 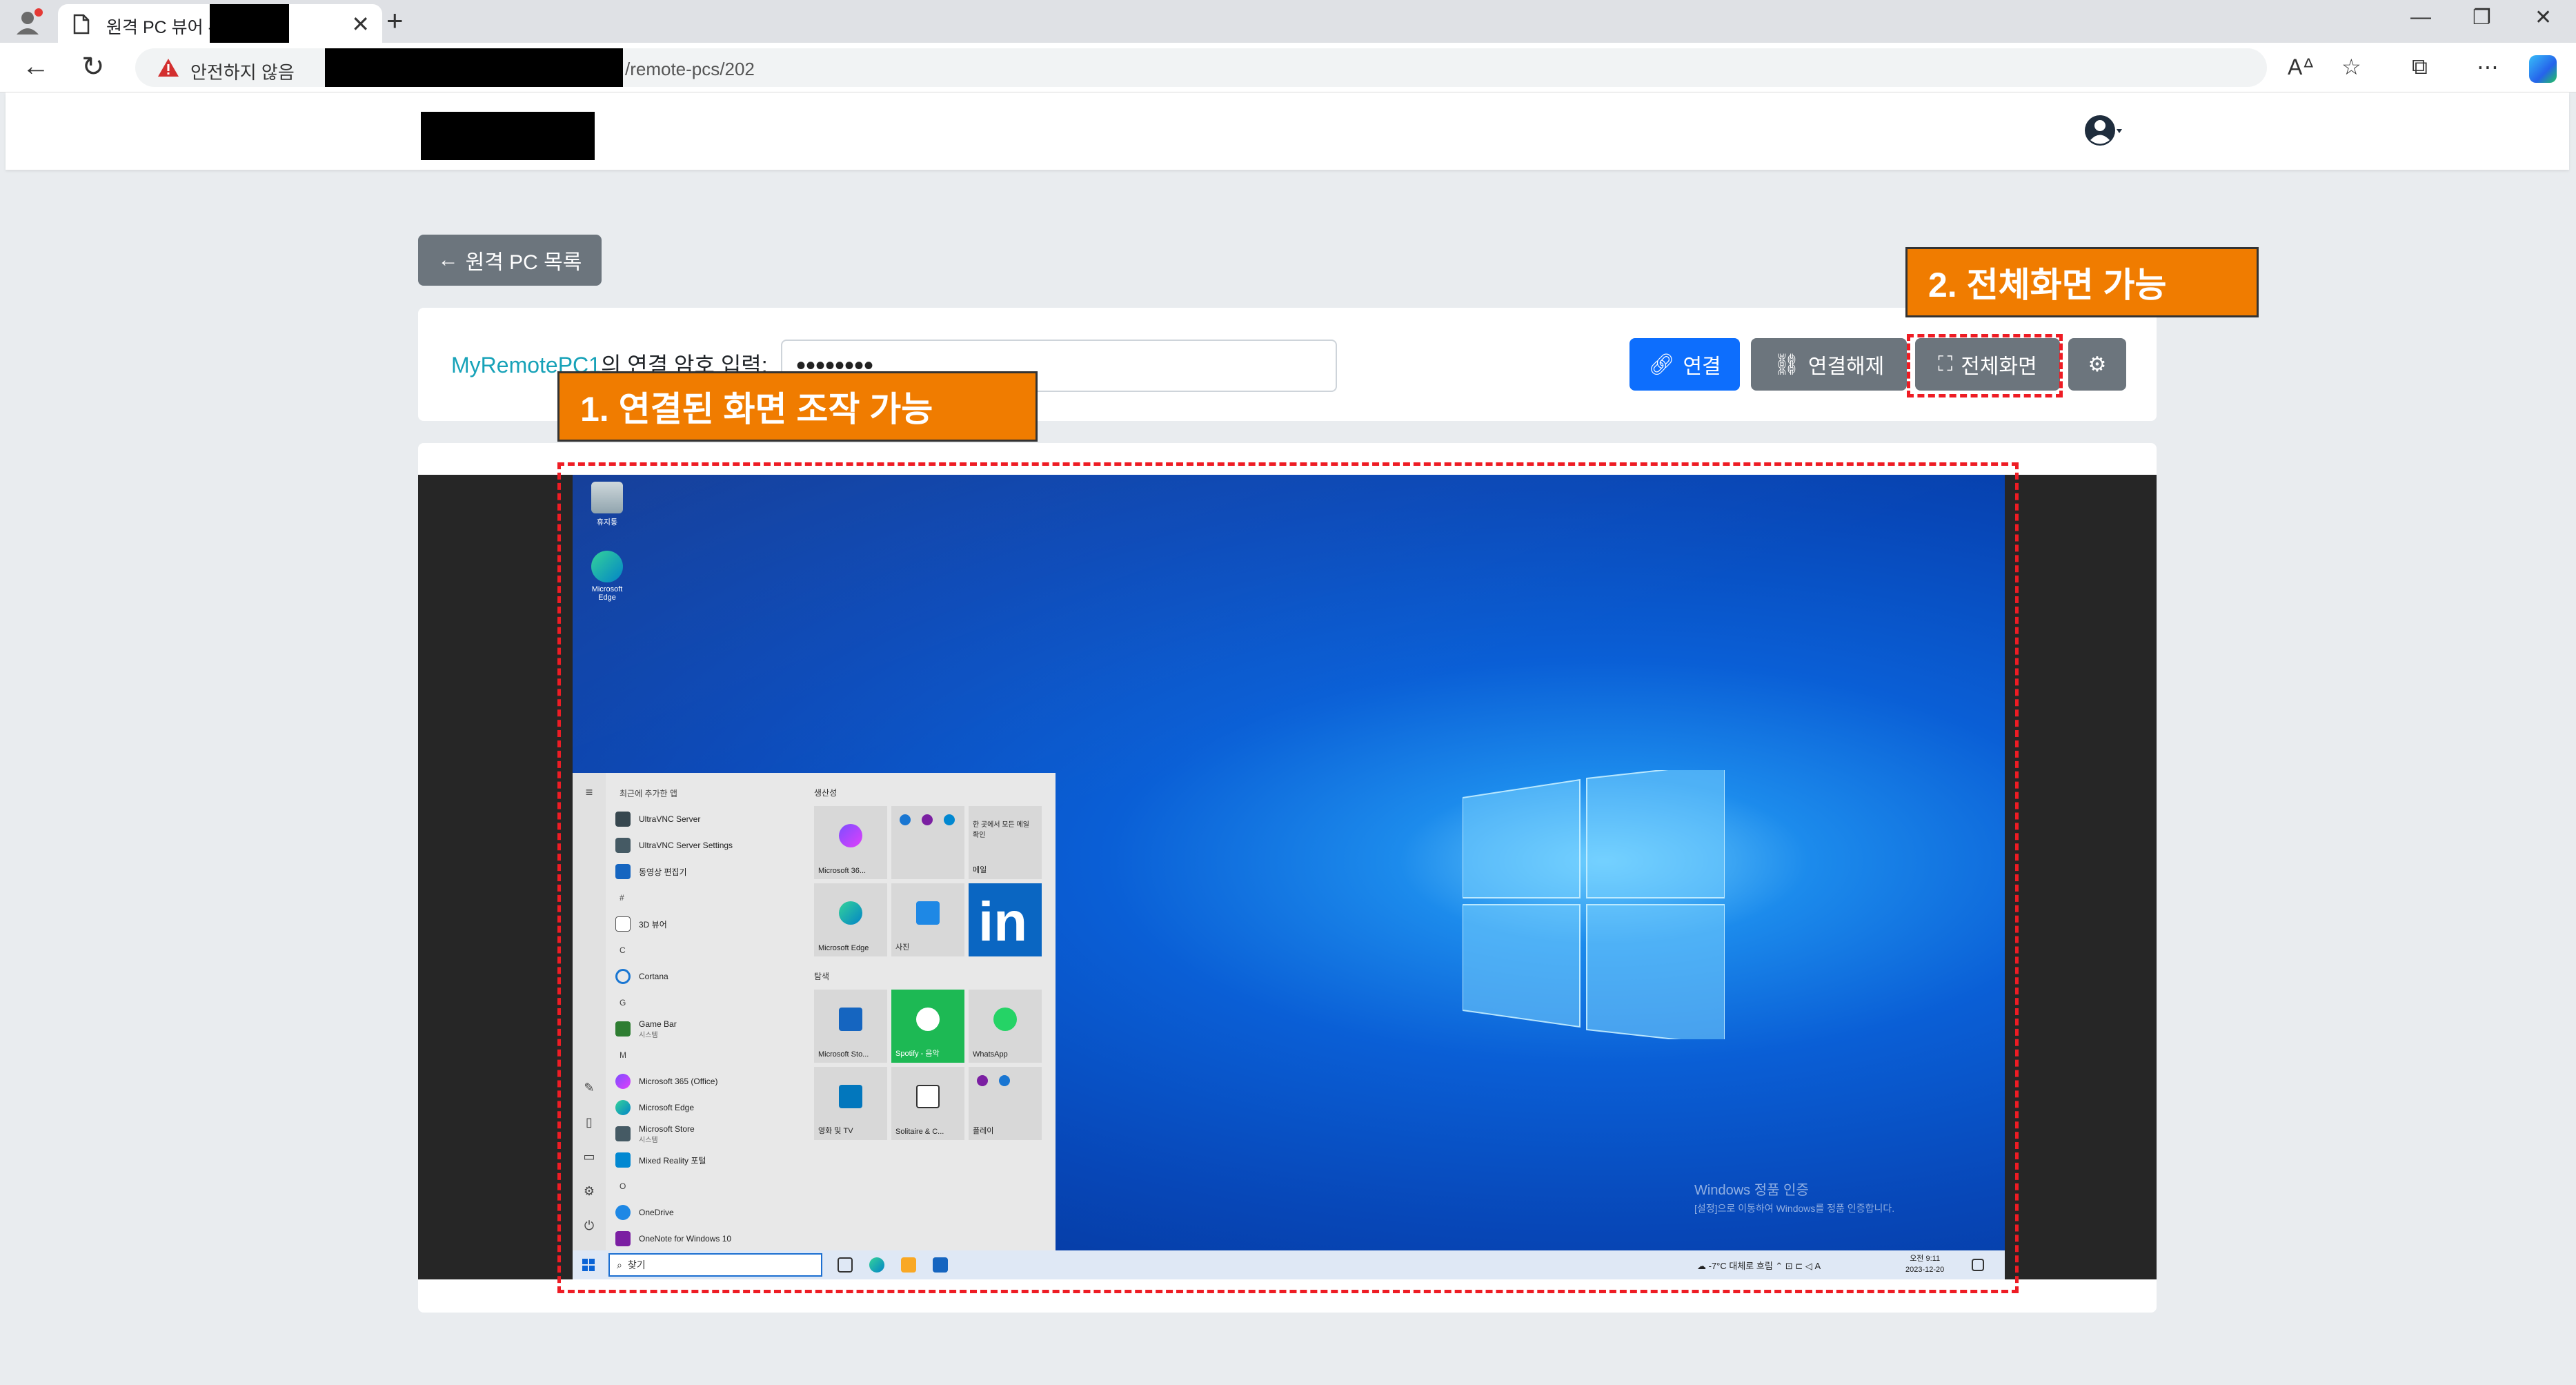 What do you see at coordinates (508, 136) in the screenshot?
I see `logo-redaction` at bounding box center [508, 136].